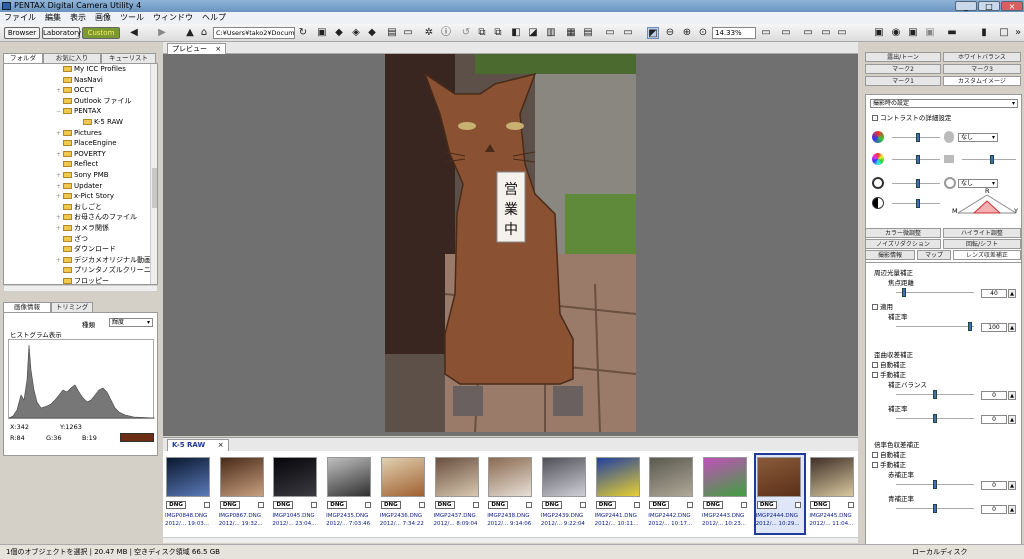 This screenshot has width=1024, height=559. What do you see at coordinates (466, 33) in the screenshot?
I see `rotate-icon: ↺` at bounding box center [466, 33].